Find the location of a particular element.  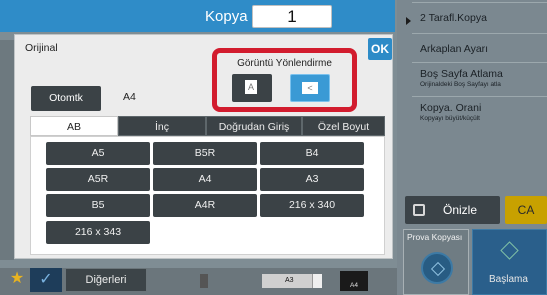

tray-size-label: A3 is located at coordinates (287, 281).